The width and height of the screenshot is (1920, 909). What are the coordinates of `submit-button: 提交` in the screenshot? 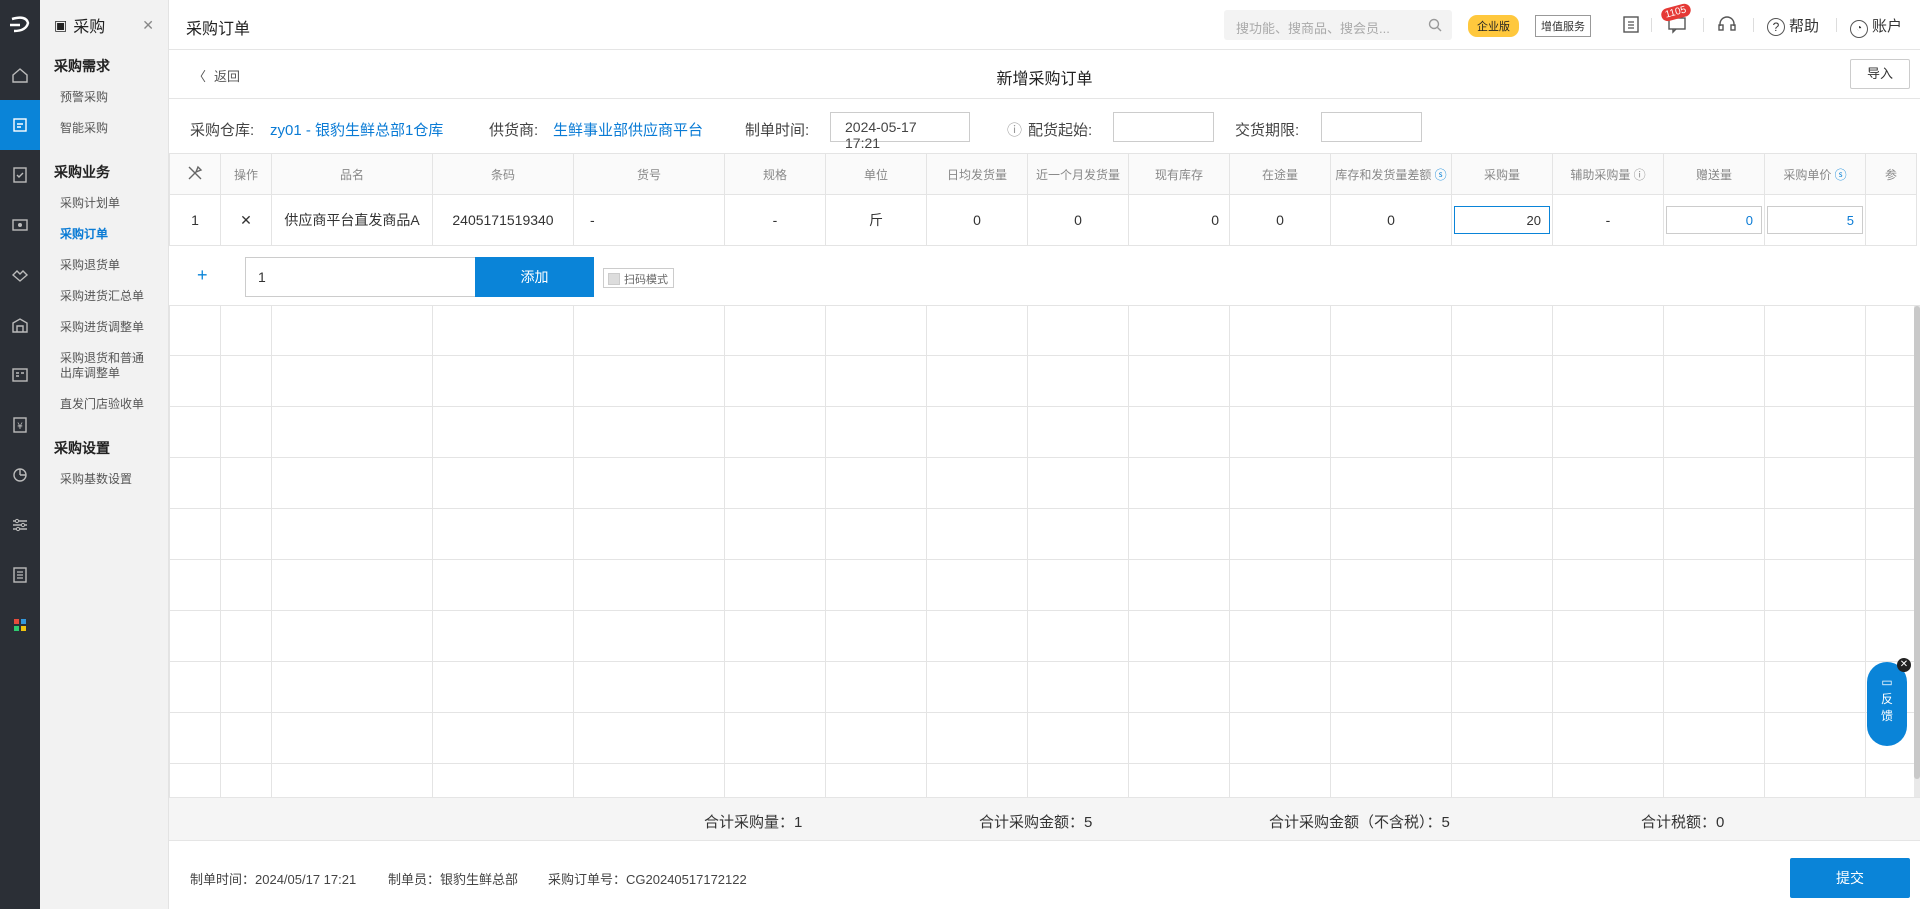 It's located at (1850, 878).